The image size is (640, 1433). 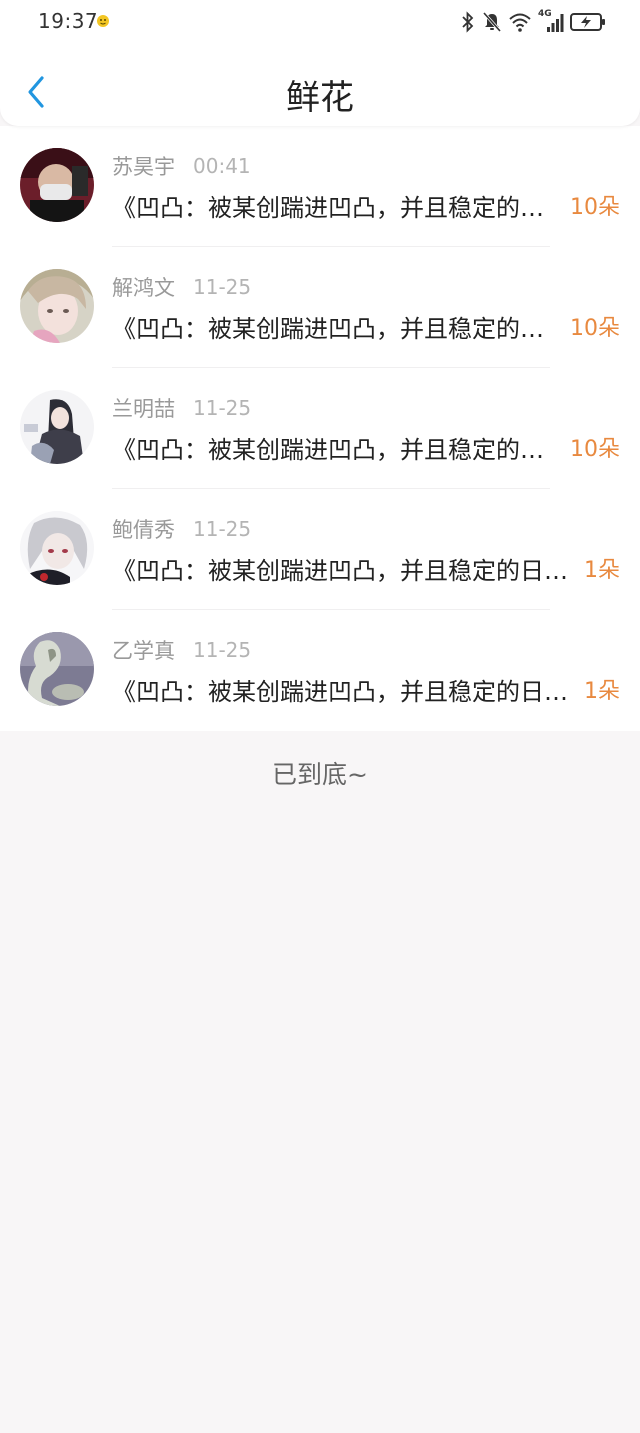 I want to click on wifi-icon, so click(x=520, y=22).